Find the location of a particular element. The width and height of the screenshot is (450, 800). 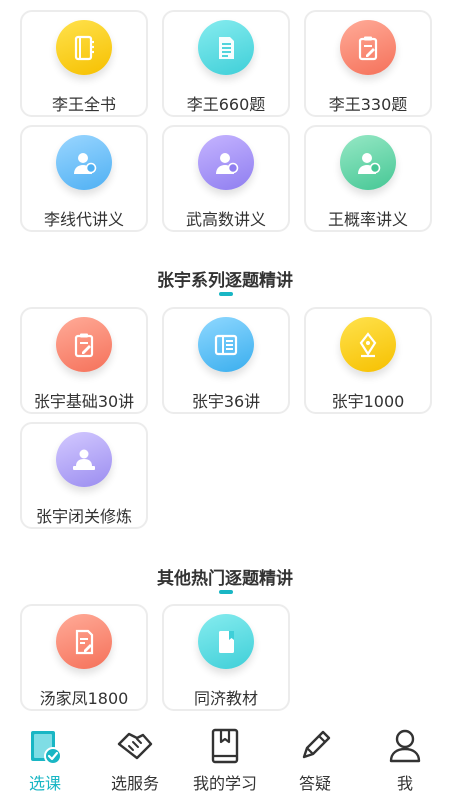

tab-label: 我 is located at coordinates (404, 783).